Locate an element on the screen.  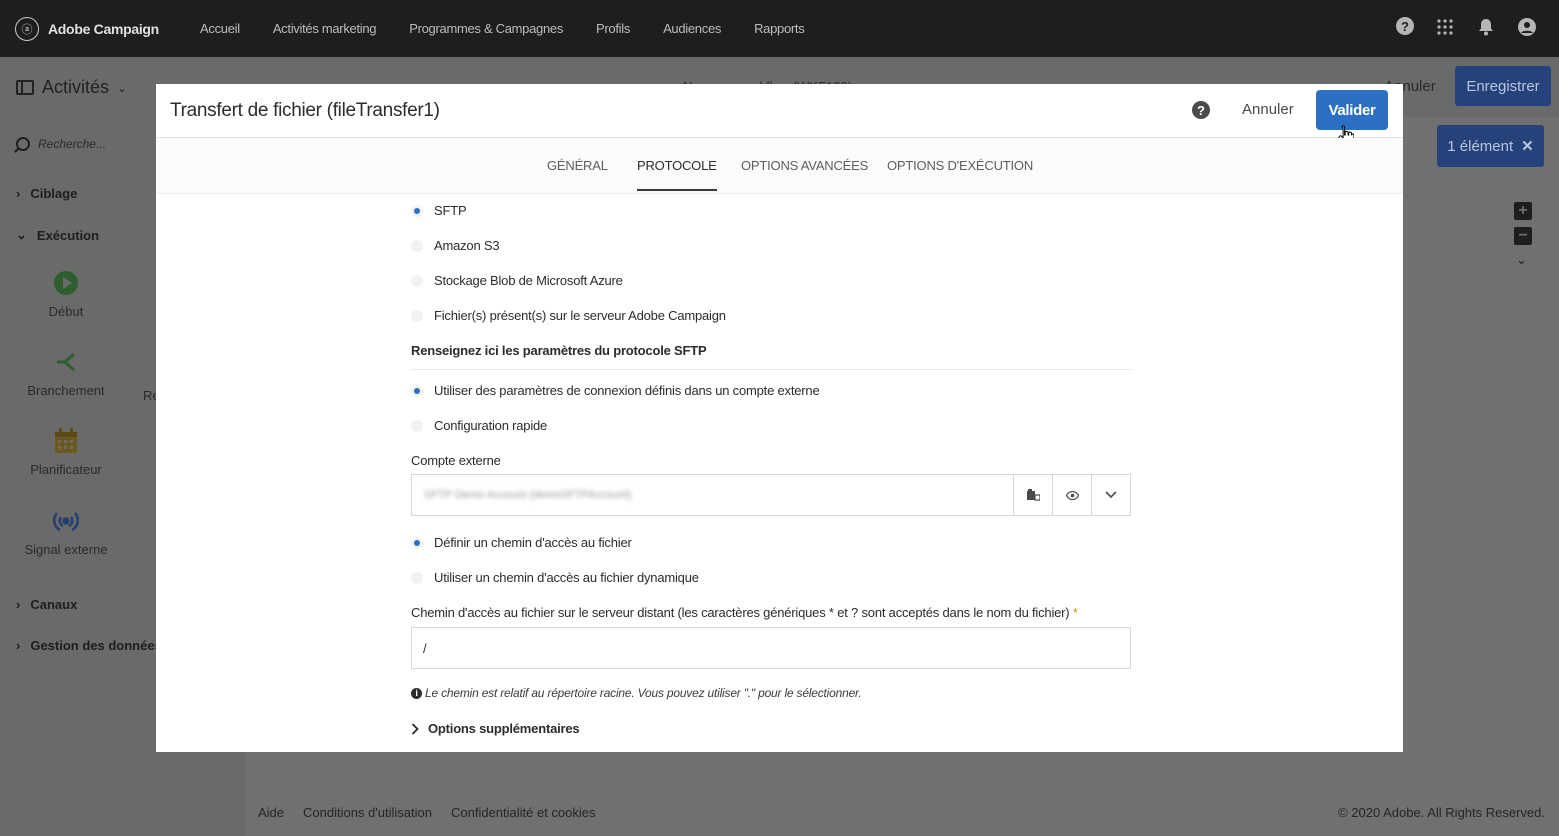
external-account-value: SFTP Demo Account (demoSFTPAccount) is located at coordinates (528, 495).